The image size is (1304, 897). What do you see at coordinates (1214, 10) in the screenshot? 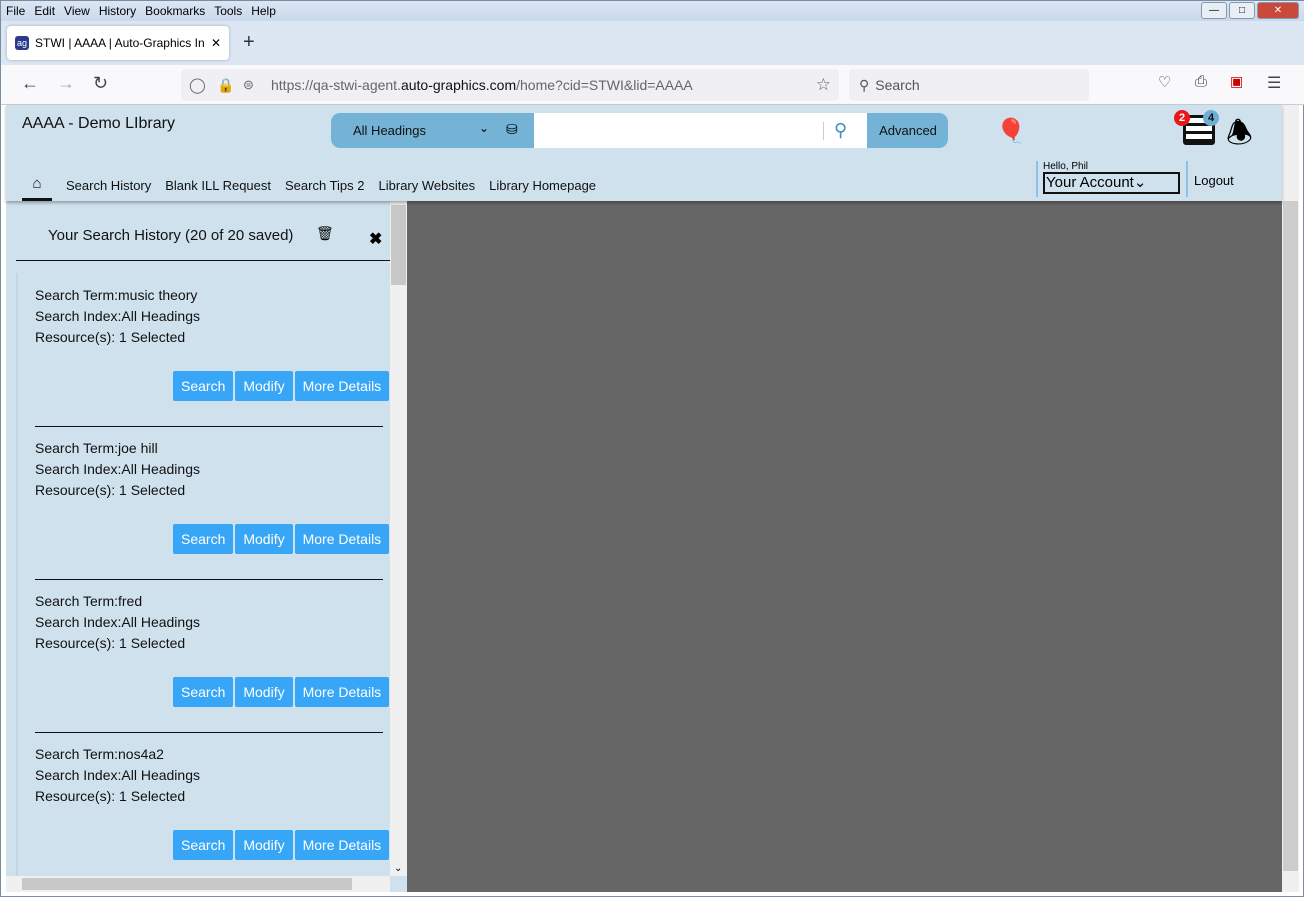
I see `minimize-button: —` at bounding box center [1214, 10].